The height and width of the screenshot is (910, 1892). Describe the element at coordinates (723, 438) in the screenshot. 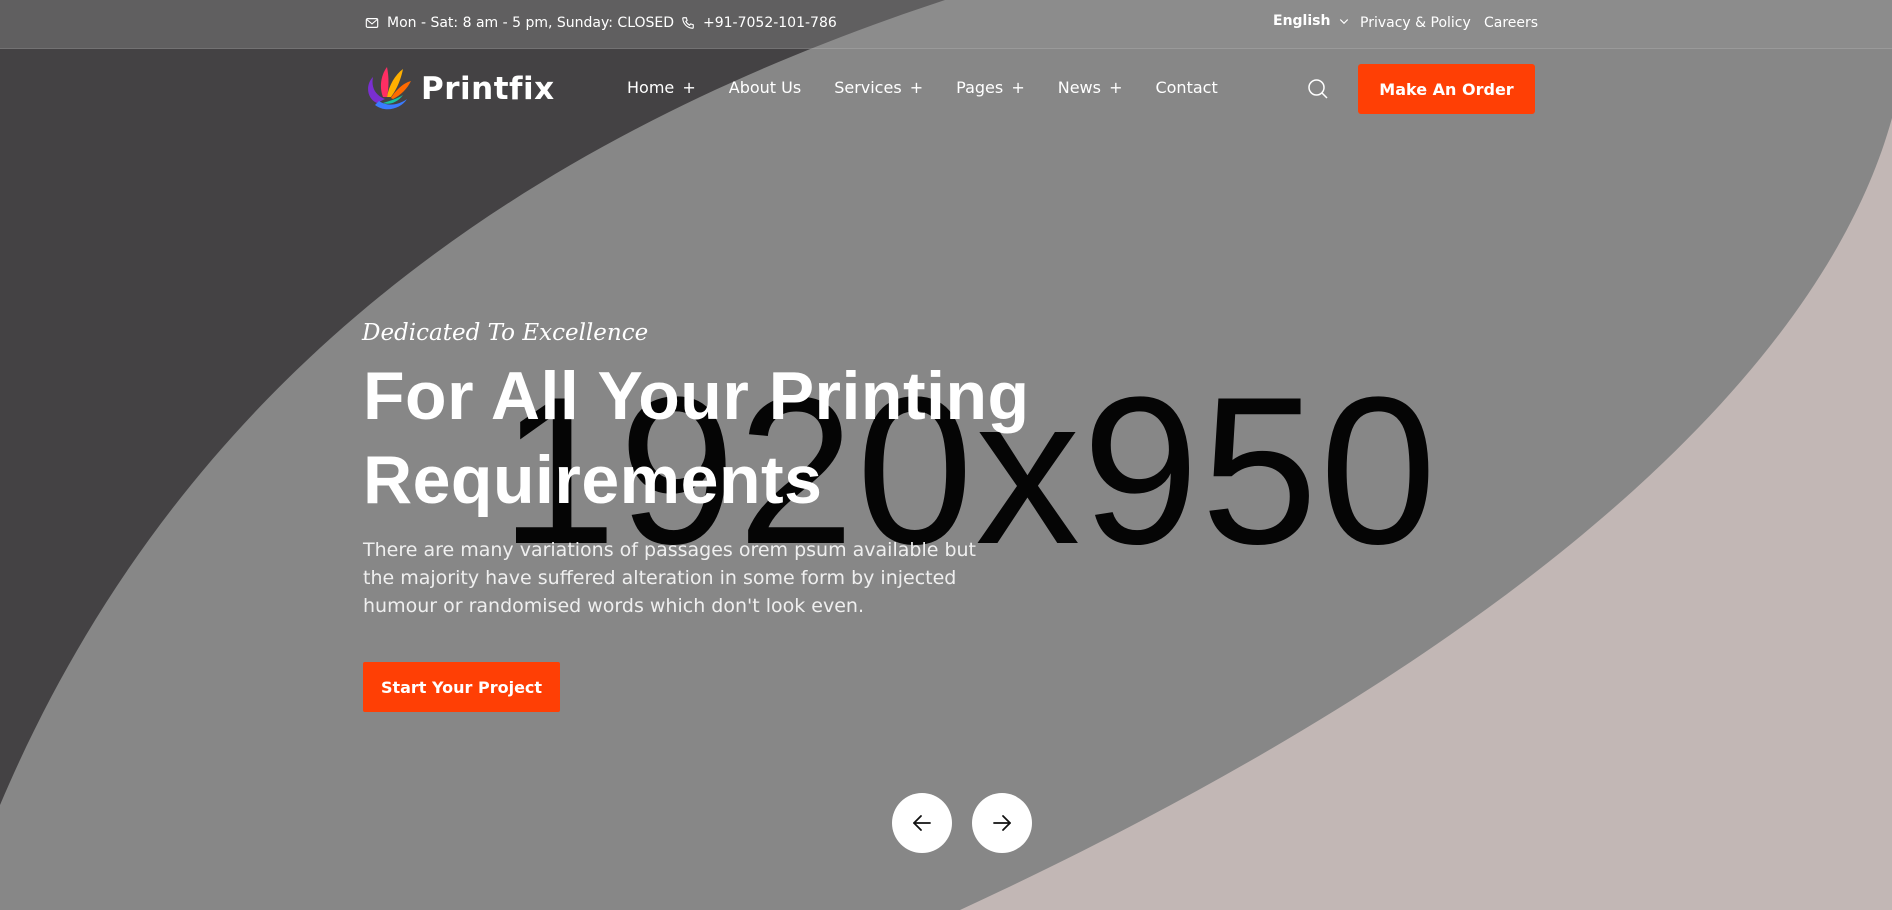

I see `hero-headline: For All Your Printing Requirements` at that location.